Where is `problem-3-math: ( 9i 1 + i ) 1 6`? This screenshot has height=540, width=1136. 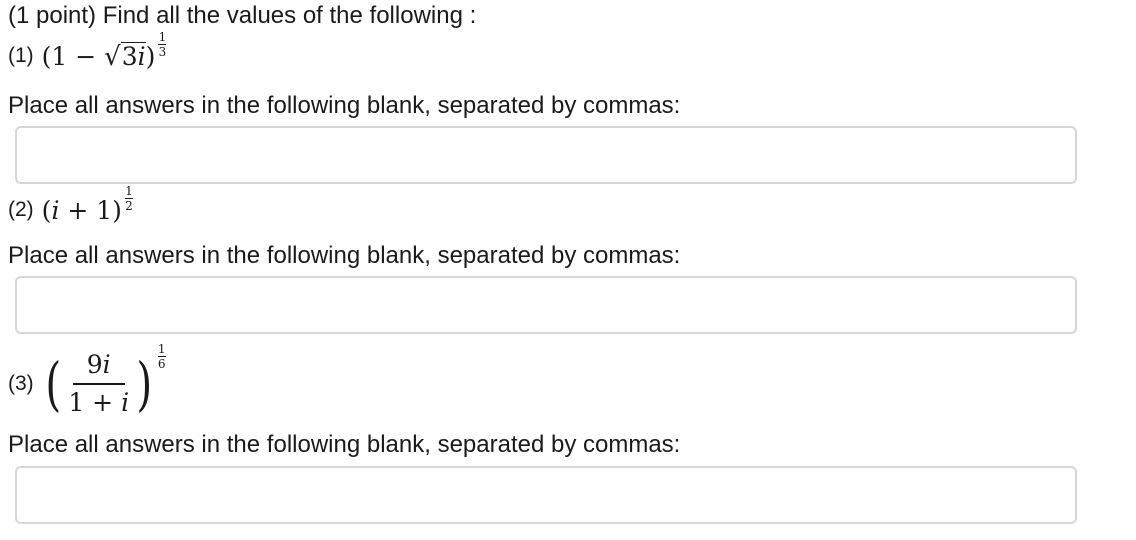 problem-3-math: ( 9i 1 + i ) 1 6 is located at coordinates (104, 380).